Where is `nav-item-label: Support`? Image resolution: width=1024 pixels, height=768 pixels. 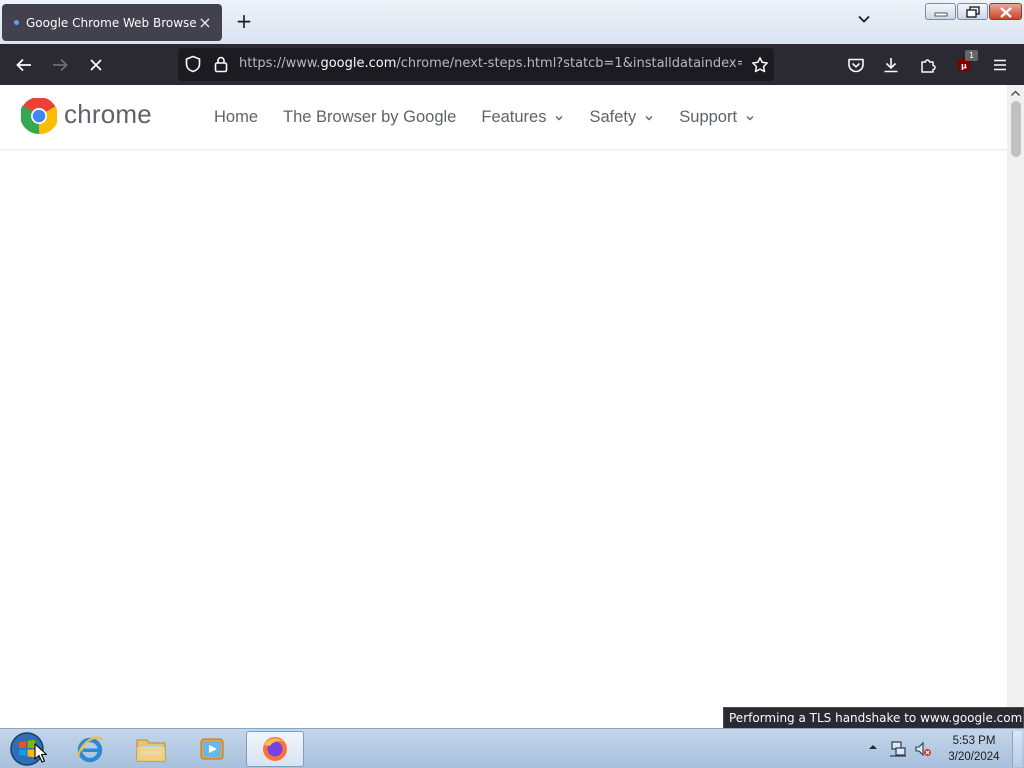 nav-item-label: Support is located at coordinates (708, 117).